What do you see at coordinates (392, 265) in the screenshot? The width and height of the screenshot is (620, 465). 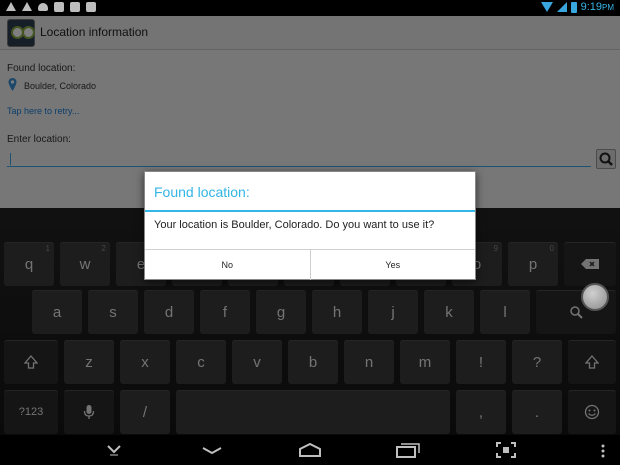 I see `yes-button: Yes` at bounding box center [392, 265].